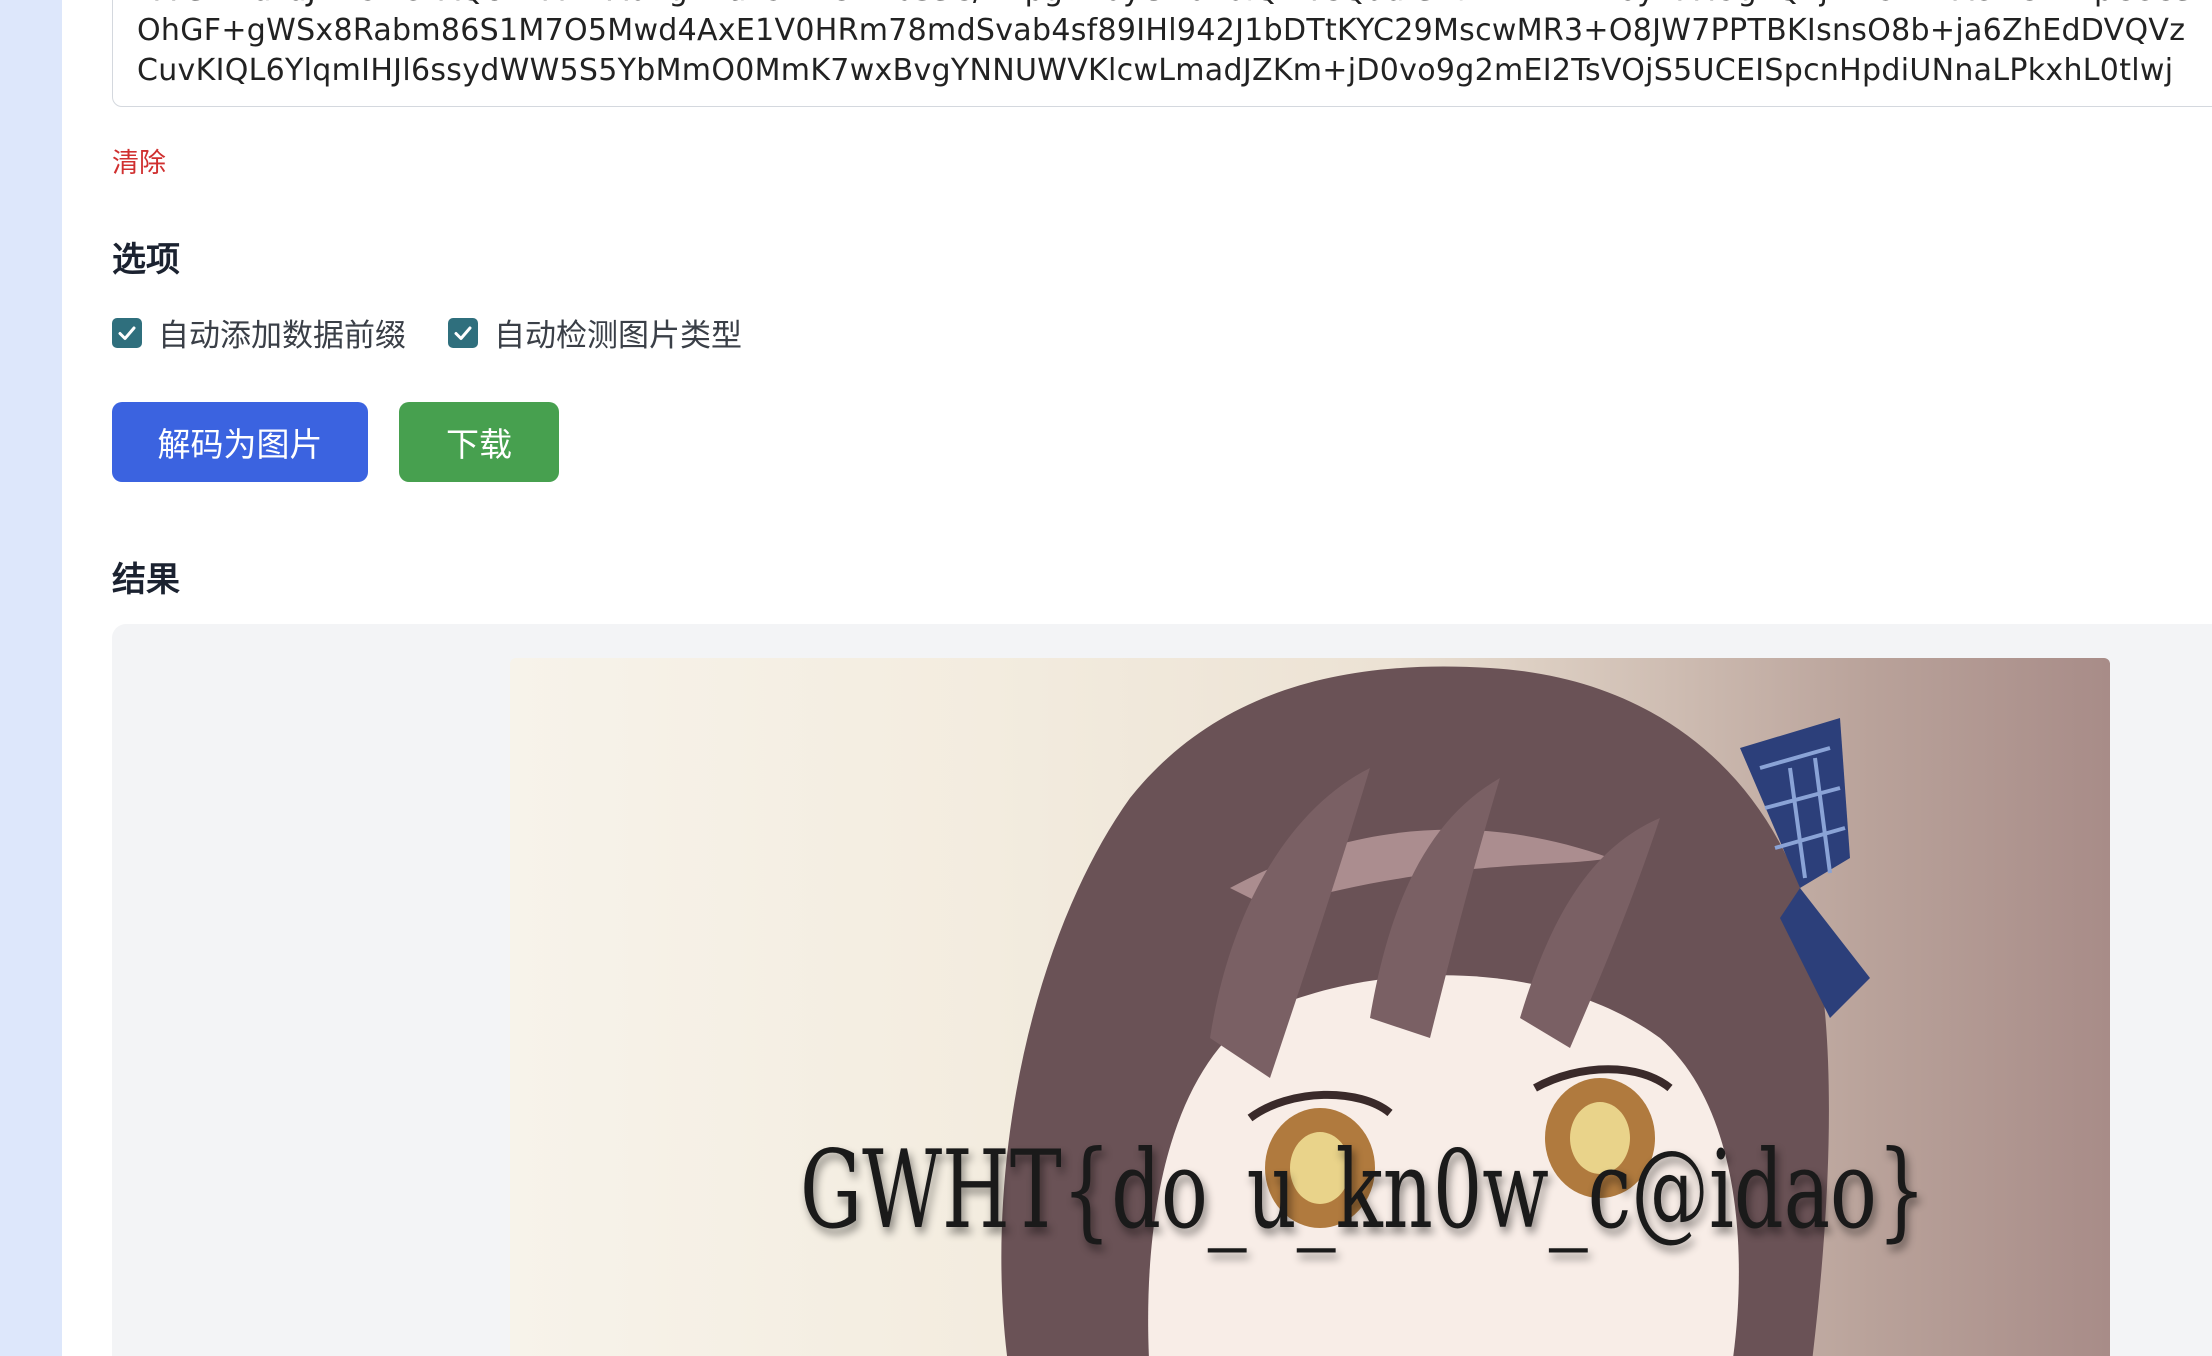  I want to click on option-auto-prefix: 自动添加数据前缀, so click(259, 332).